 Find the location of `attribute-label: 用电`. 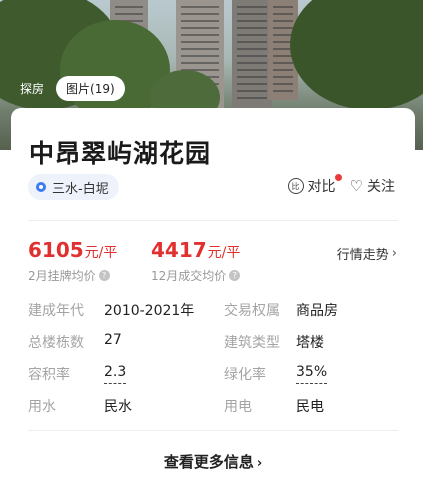

attribute-label: 用电 is located at coordinates (238, 407).